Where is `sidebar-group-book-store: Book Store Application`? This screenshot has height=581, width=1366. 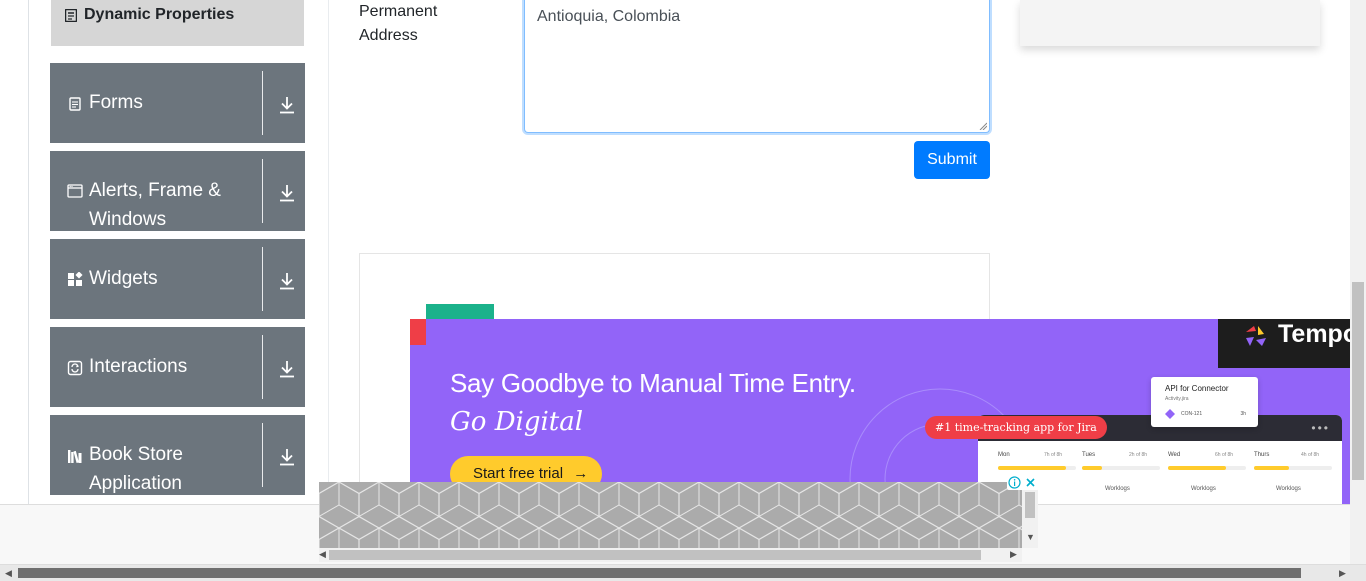
sidebar-group-book-store: Book Store Application is located at coordinates (177, 455).